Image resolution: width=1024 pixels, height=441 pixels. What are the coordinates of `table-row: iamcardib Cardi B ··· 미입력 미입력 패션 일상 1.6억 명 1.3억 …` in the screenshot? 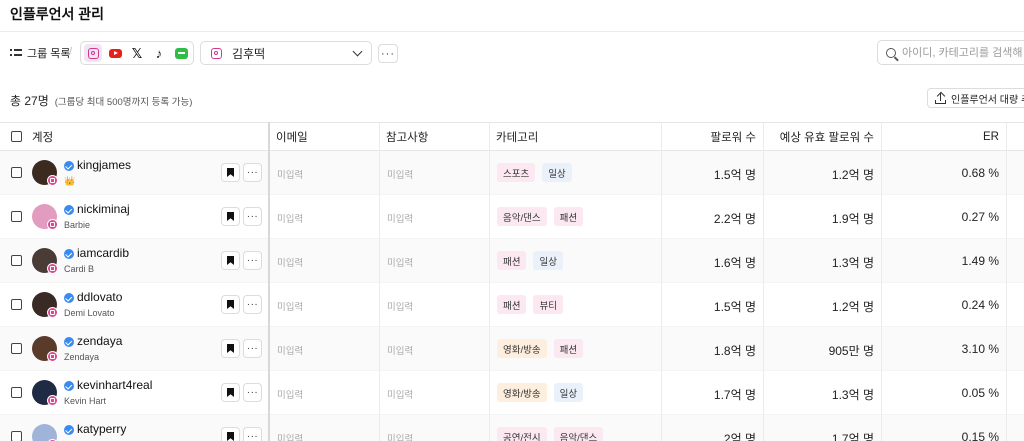 It's located at (512, 261).